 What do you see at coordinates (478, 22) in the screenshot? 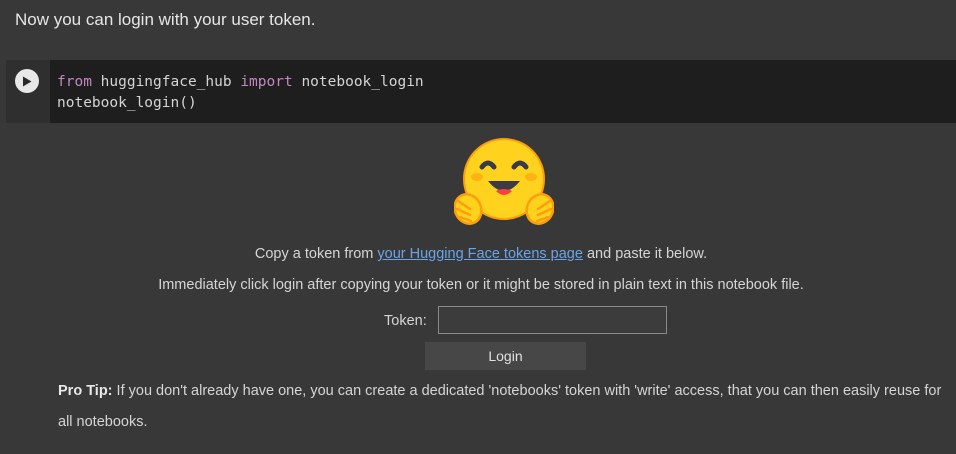
I see `markdown-cell: Now you can login with your user token.` at bounding box center [478, 22].